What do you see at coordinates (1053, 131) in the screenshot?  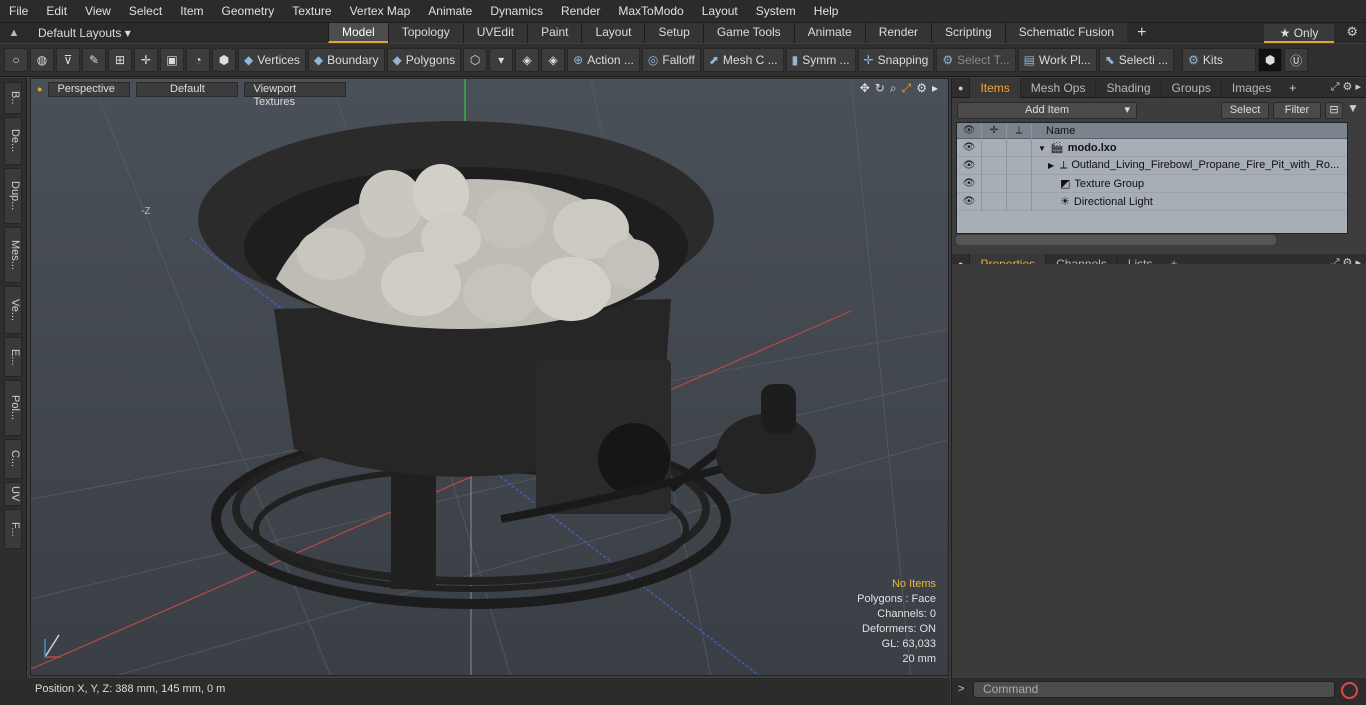 I see `name-column-header: Name` at bounding box center [1053, 131].